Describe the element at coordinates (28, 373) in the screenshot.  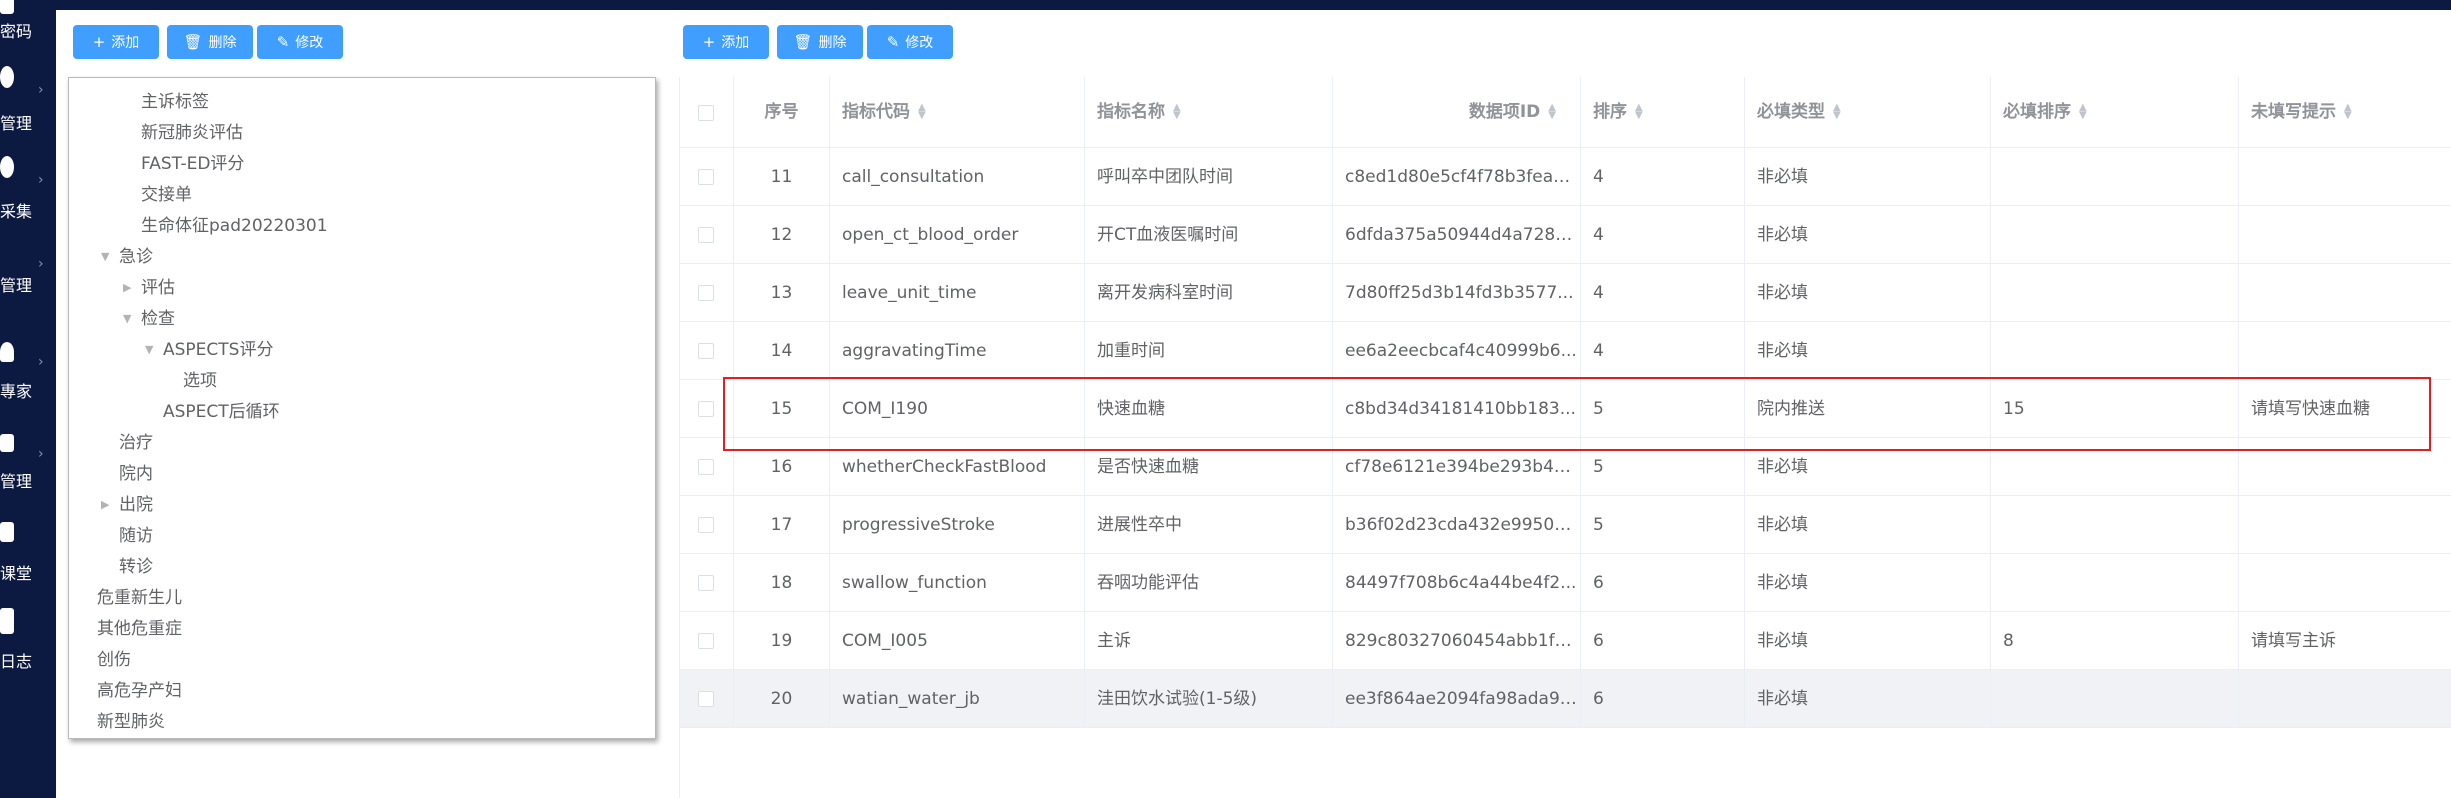
I see `sidebar-item-expert: › 專家` at that location.